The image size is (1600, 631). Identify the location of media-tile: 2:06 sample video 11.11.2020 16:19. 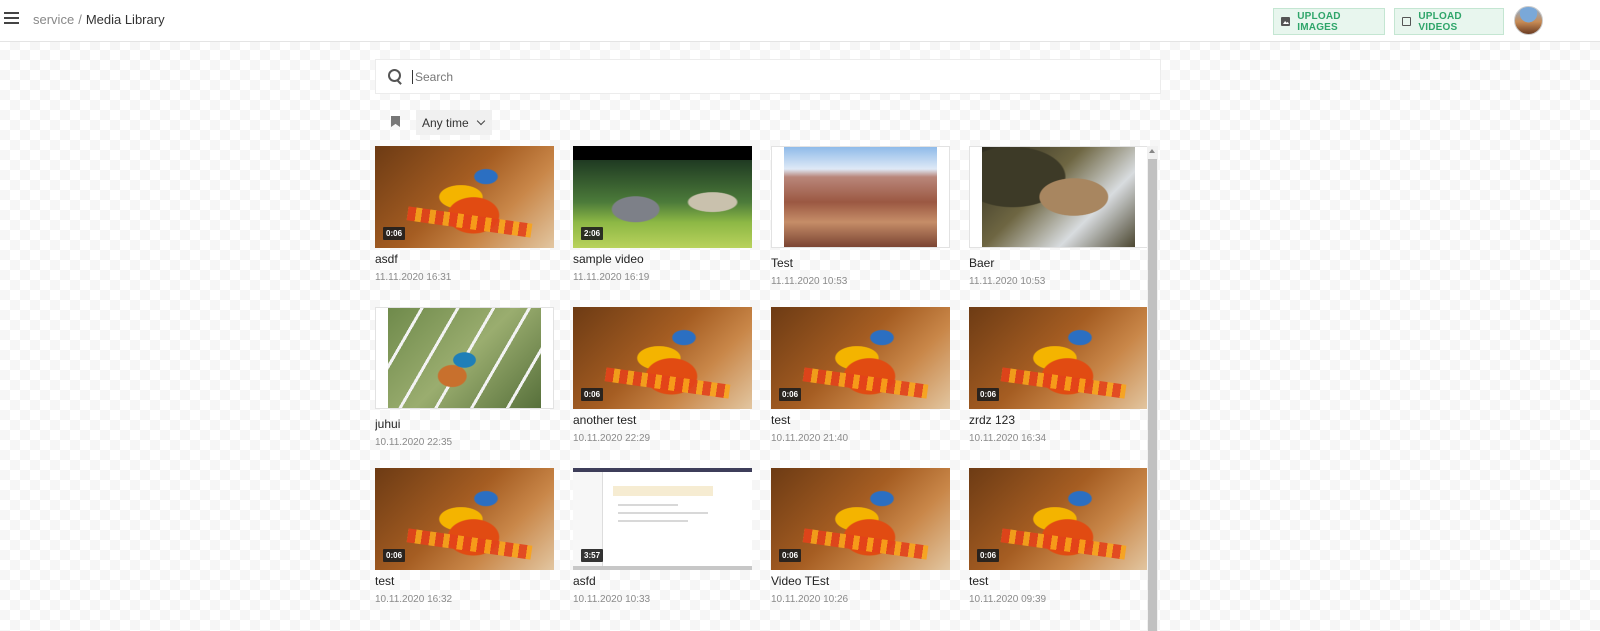
(662, 226).